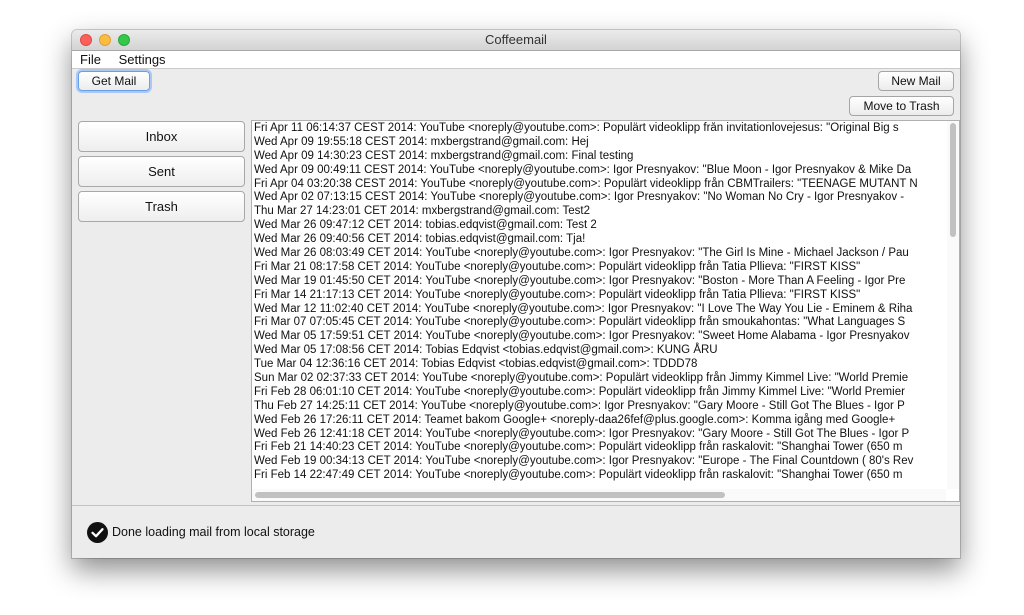 The image size is (1024, 615). What do you see at coordinates (124, 40) in the screenshot?
I see `maximize-window-button` at bounding box center [124, 40].